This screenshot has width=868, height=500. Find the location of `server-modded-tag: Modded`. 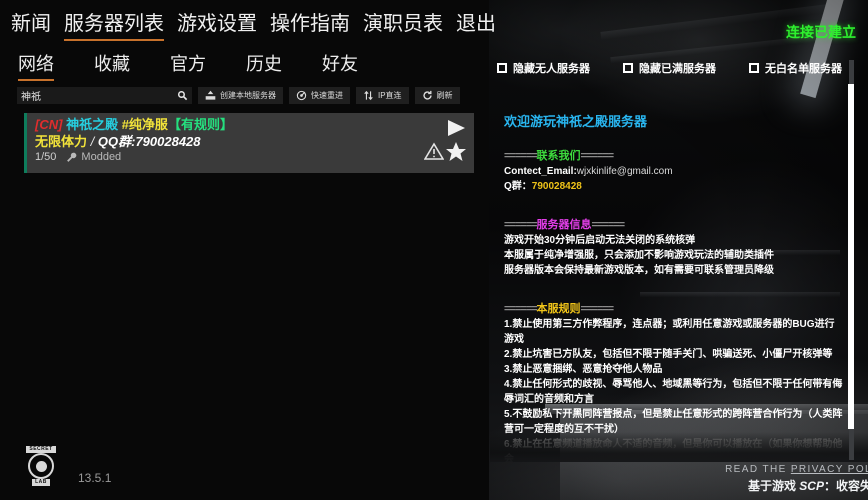

server-modded-tag: Modded is located at coordinates (93, 157).